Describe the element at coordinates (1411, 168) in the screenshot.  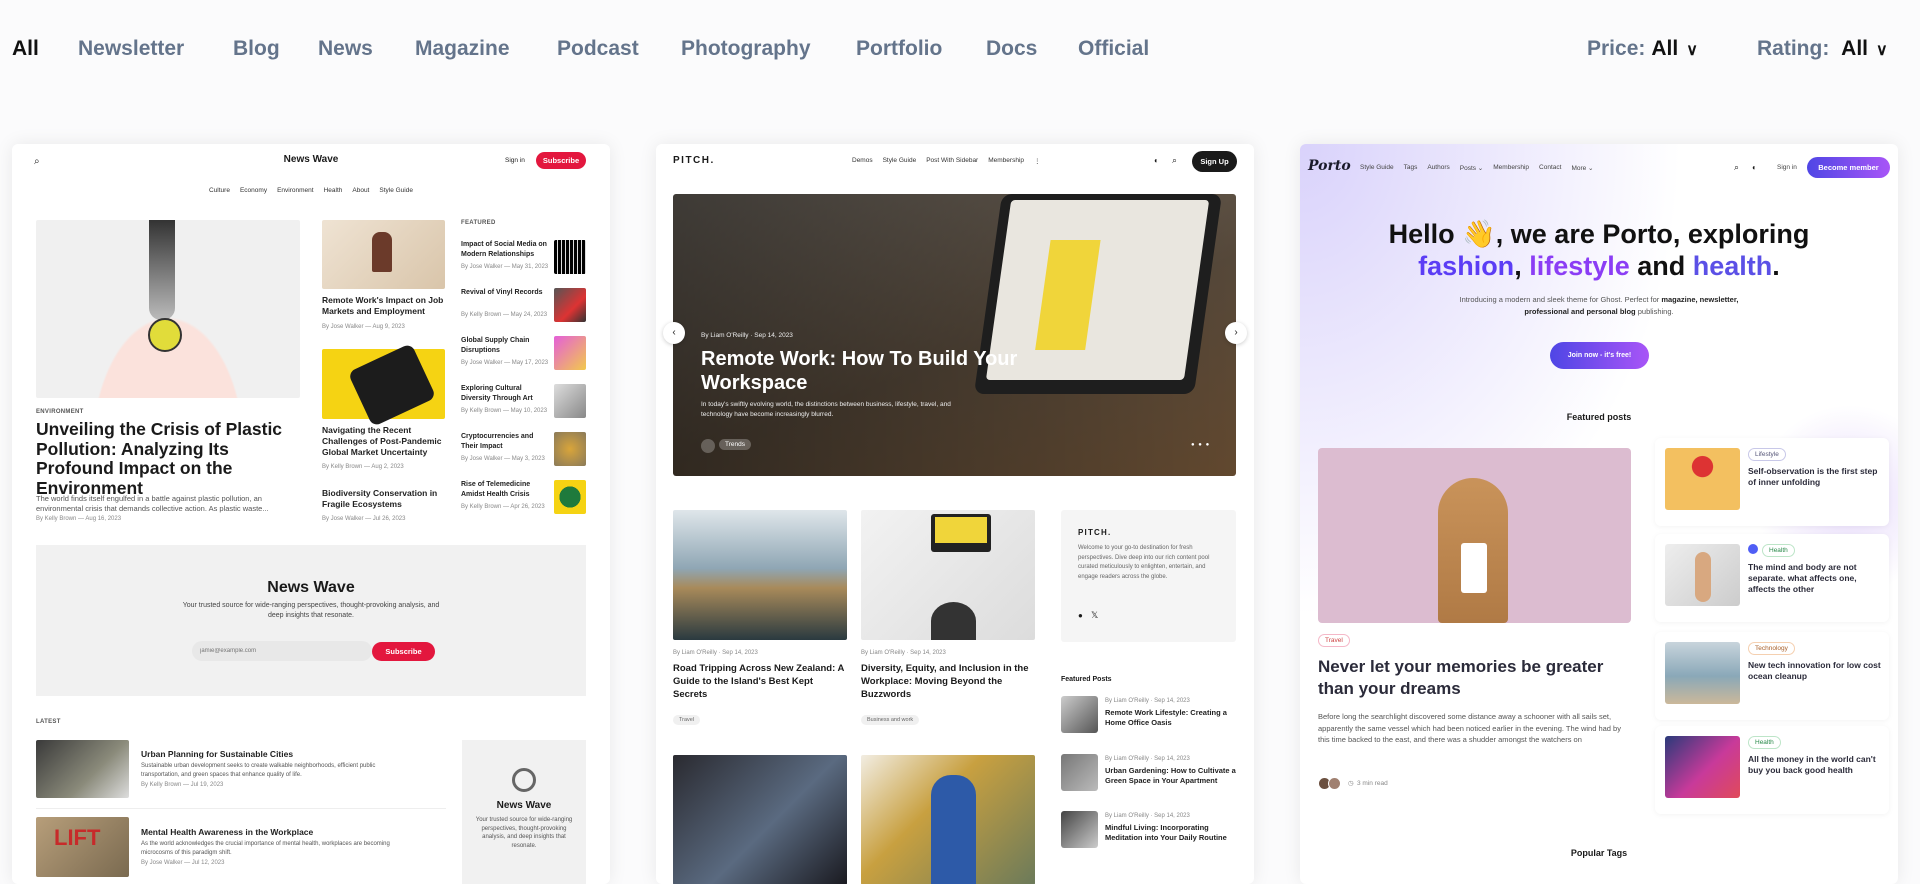
I see `nav-tags: Tags` at that location.